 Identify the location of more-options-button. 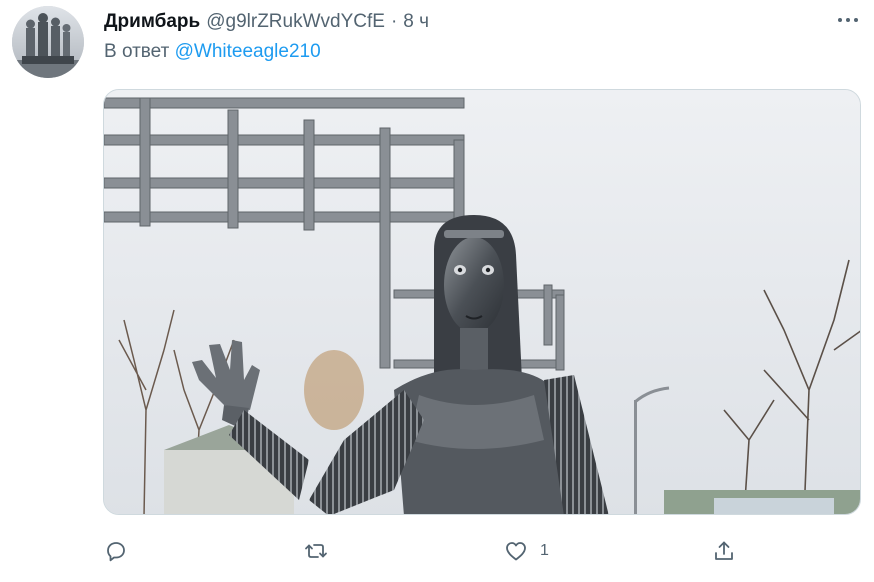
(848, 20).